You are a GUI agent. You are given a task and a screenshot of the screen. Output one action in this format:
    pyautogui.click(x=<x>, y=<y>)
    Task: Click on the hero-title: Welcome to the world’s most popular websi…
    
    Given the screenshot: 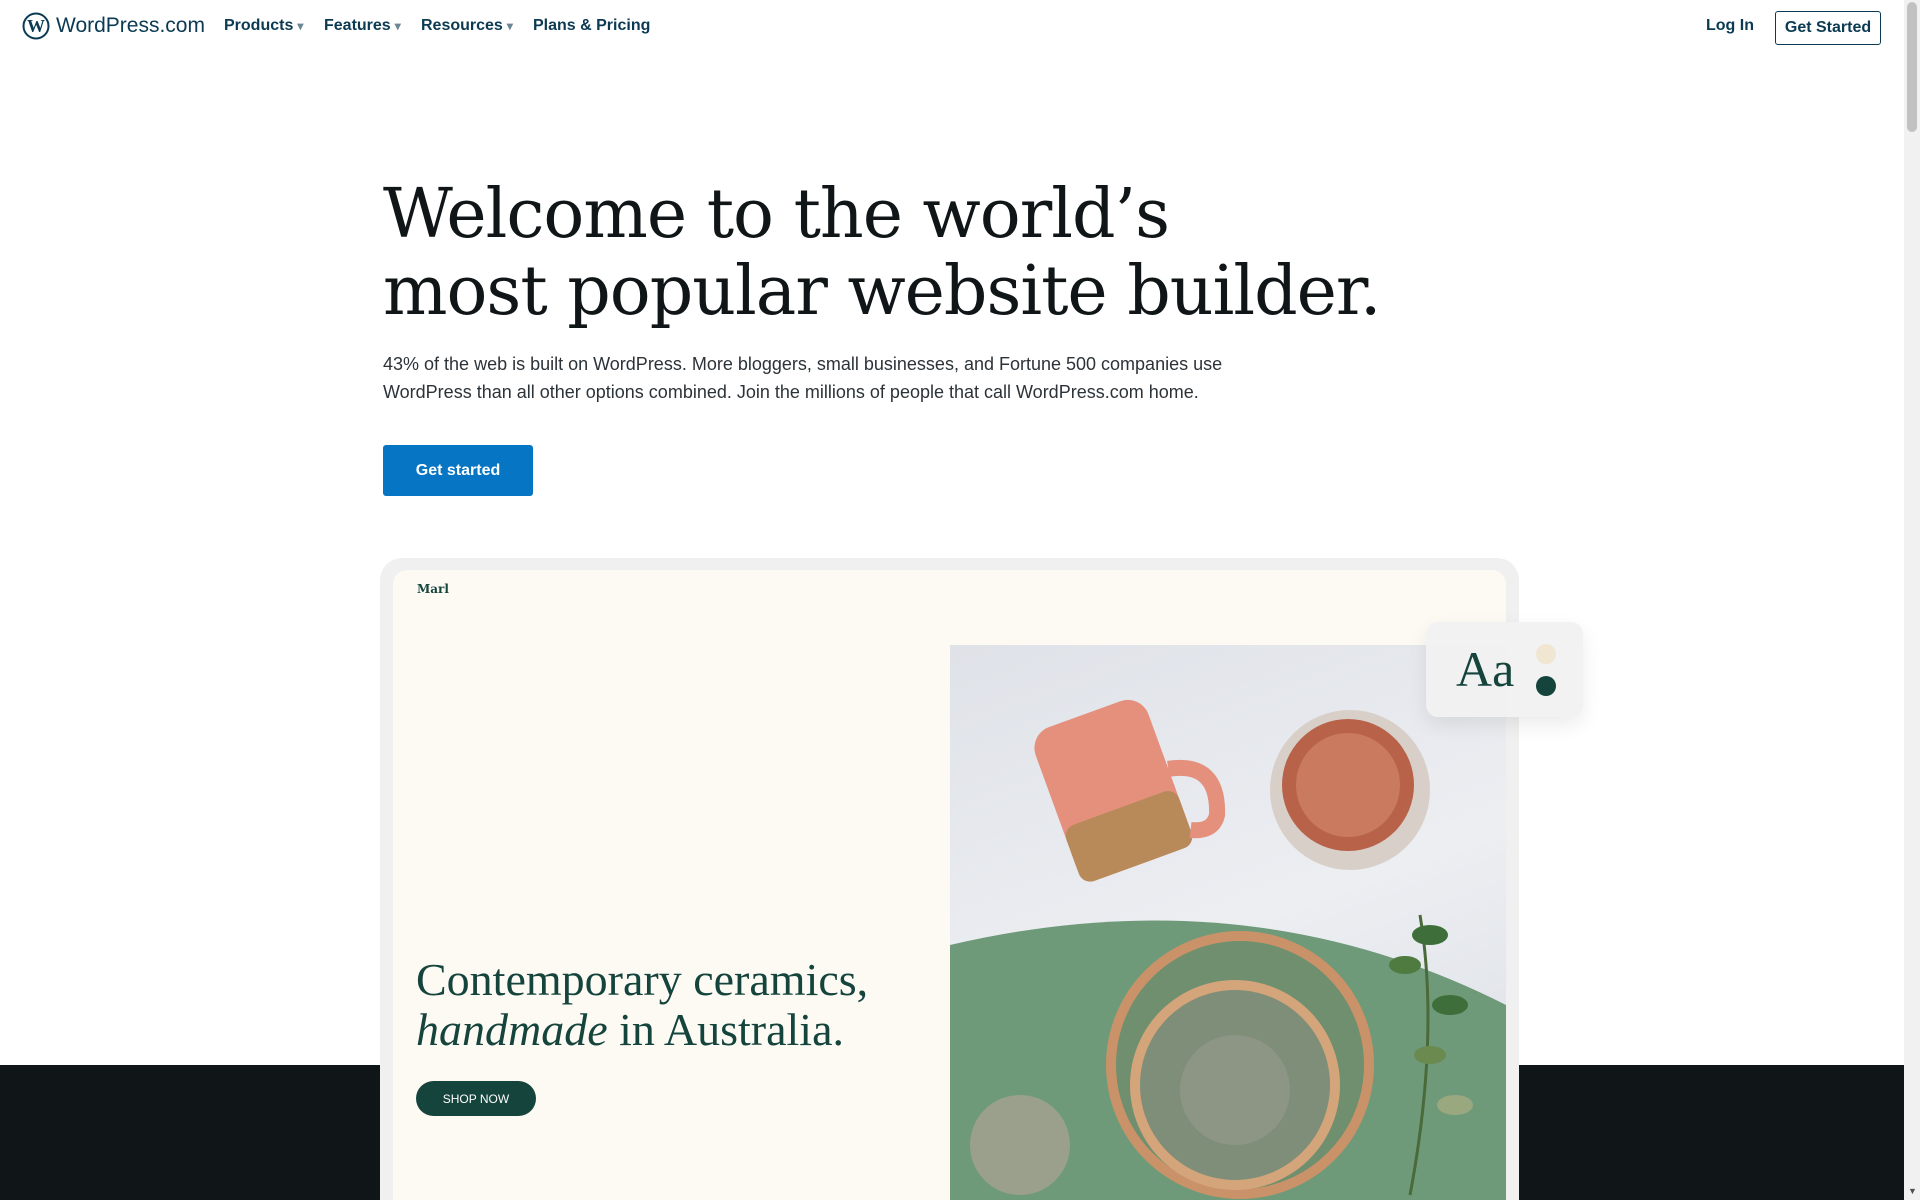 What is the action you would take?
    pyautogui.click(x=882, y=253)
    